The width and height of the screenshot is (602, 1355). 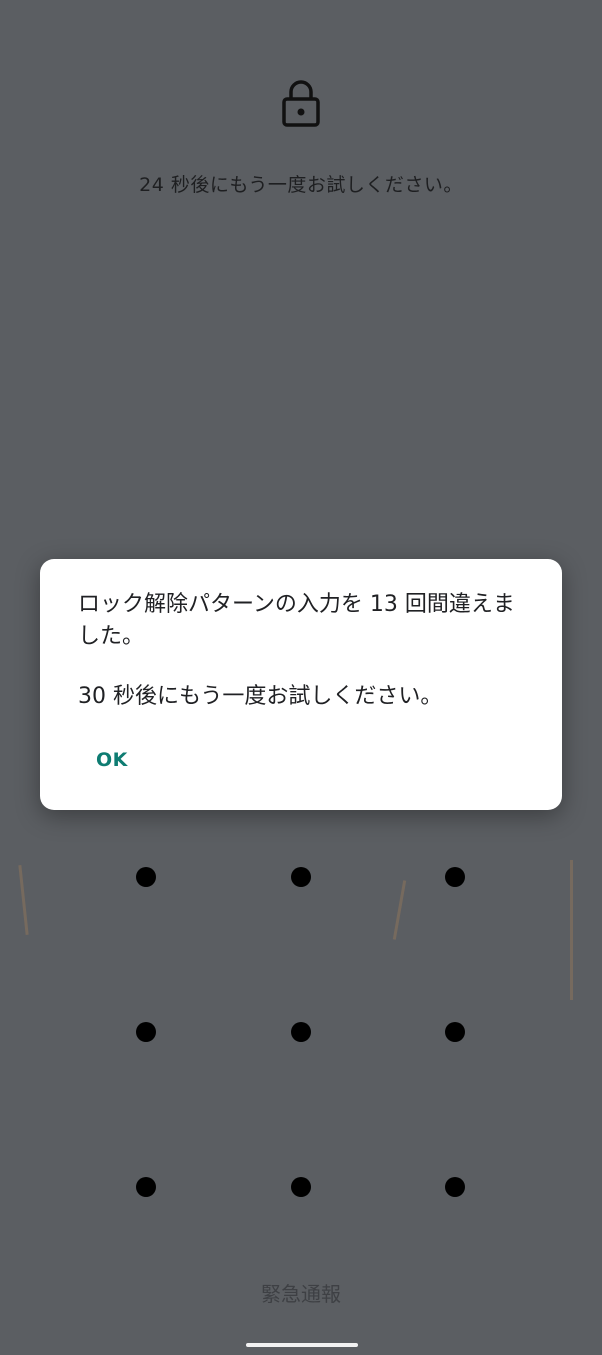 What do you see at coordinates (296, 620) in the screenshot?
I see `dialog-message: ロック解除パターンの入力を 13 回間違えました。` at bounding box center [296, 620].